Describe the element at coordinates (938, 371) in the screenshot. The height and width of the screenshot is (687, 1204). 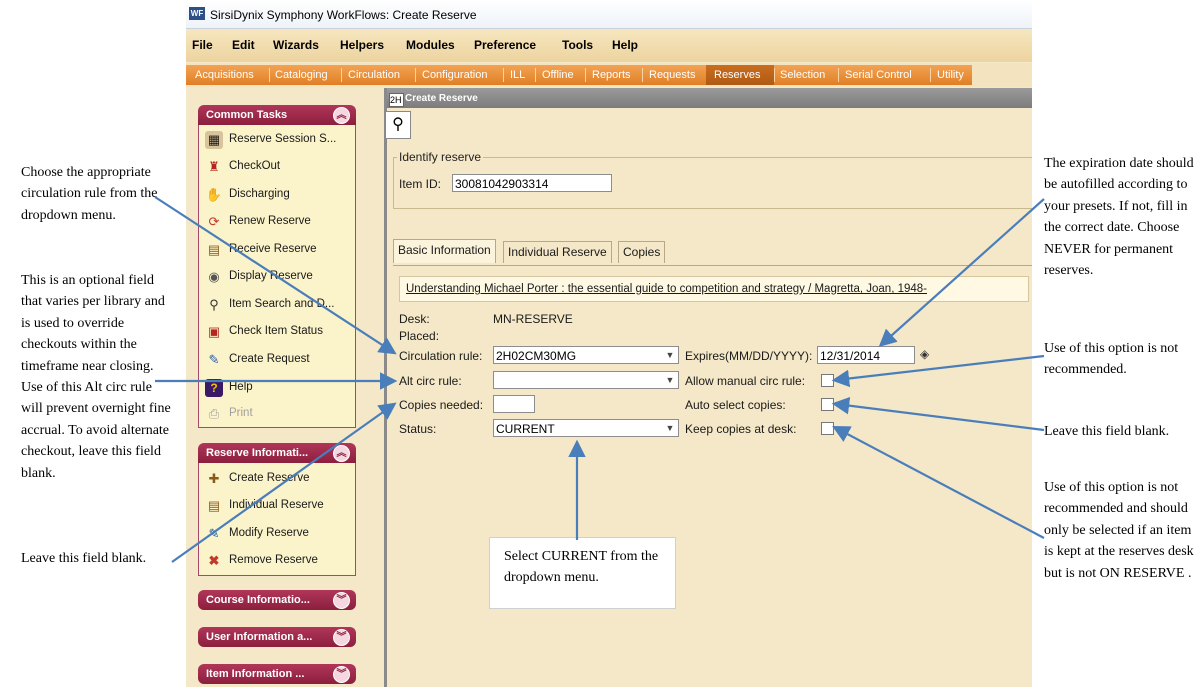
I see `arrow-allow-manual` at that location.